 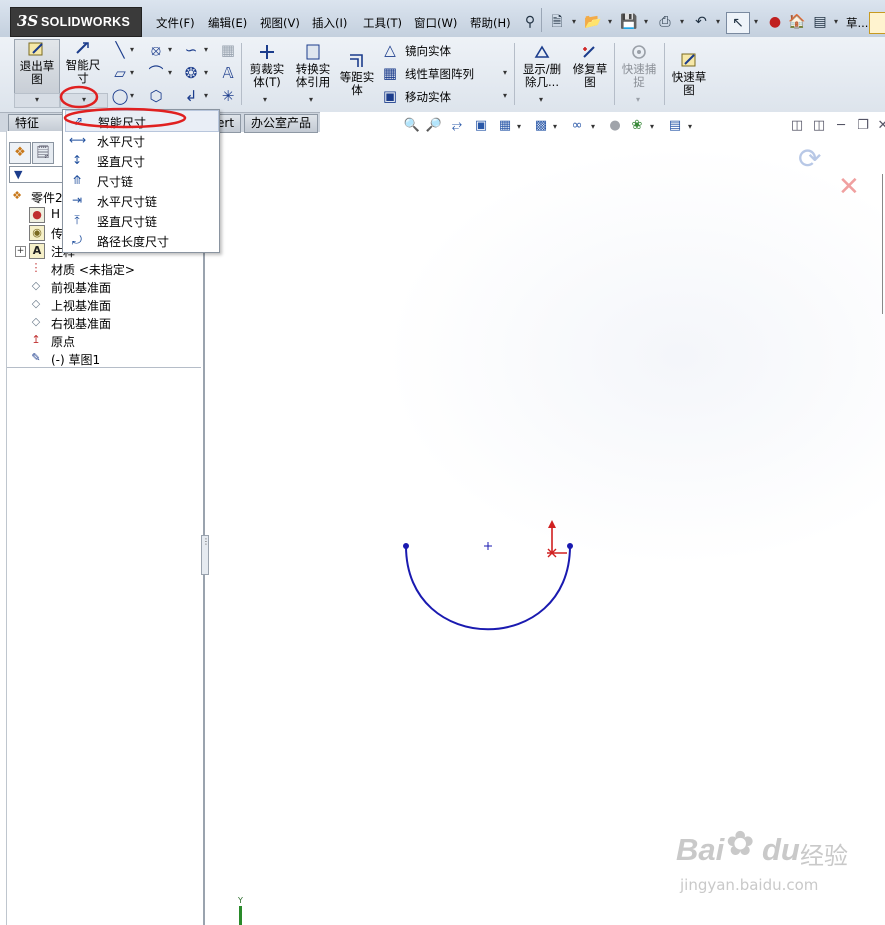 I want to click on menu-view: 视图(V), so click(x=280, y=23).